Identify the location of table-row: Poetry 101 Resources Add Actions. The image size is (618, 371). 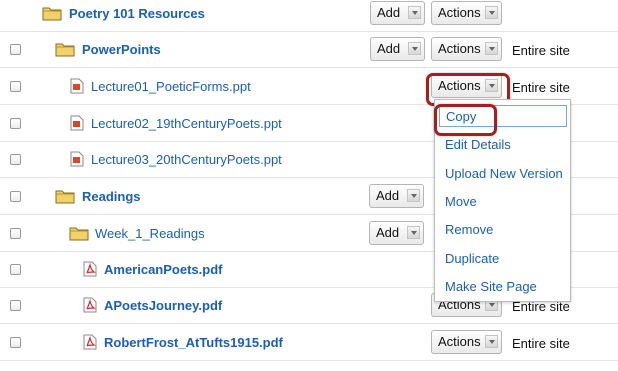
(309, 16).